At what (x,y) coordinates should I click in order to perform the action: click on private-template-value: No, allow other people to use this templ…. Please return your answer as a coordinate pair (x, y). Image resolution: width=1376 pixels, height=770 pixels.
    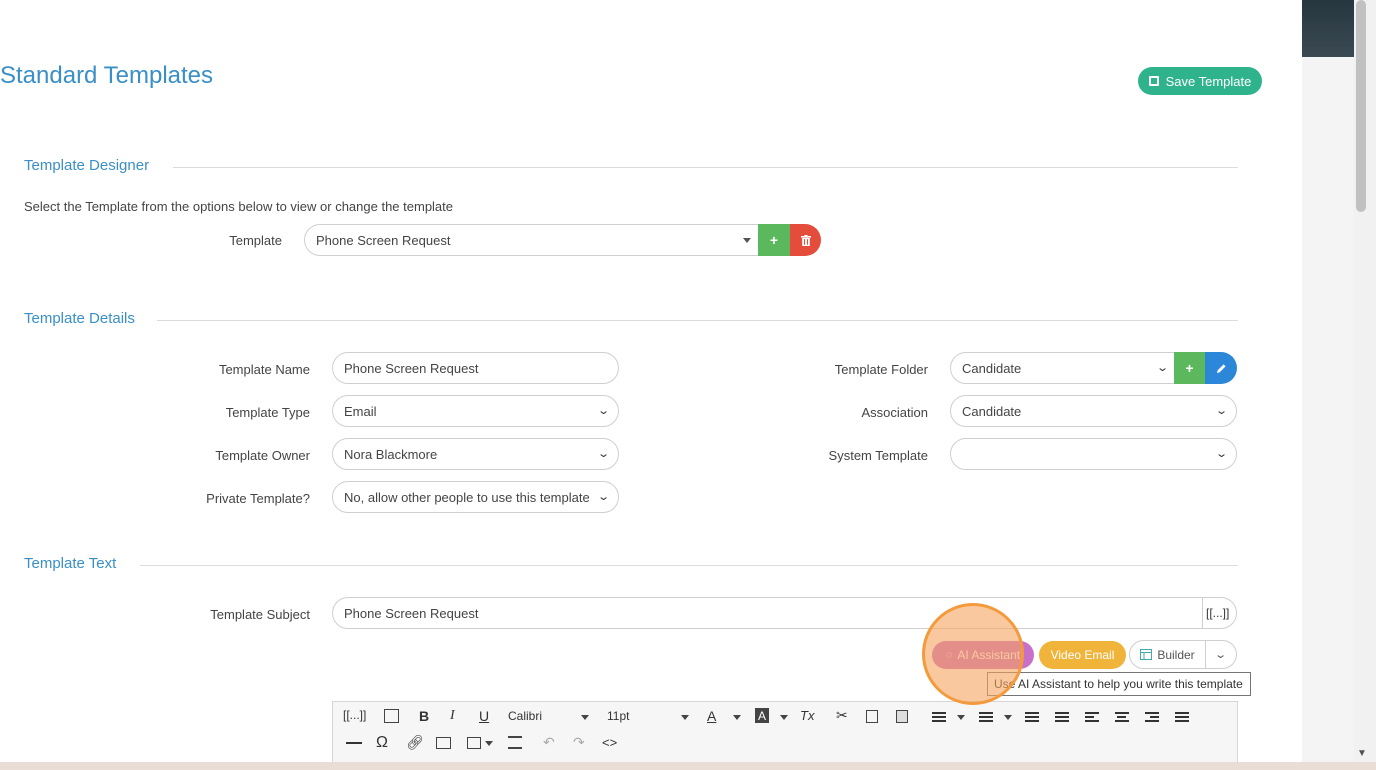
    Looking at the image, I should click on (466, 497).